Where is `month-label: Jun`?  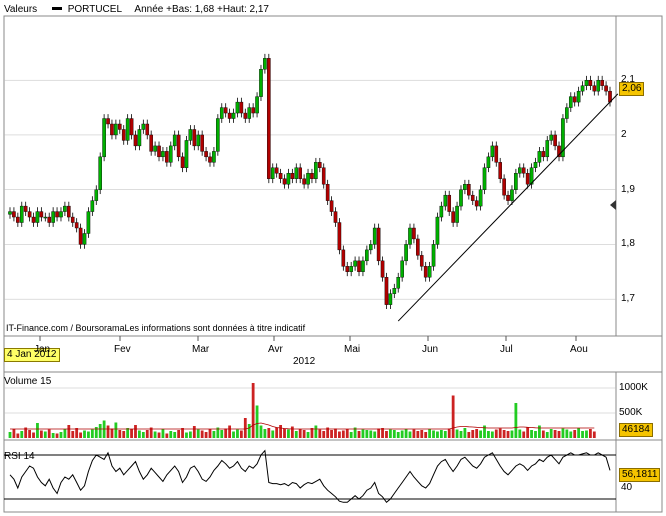 month-label: Jun is located at coordinates (430, 349).